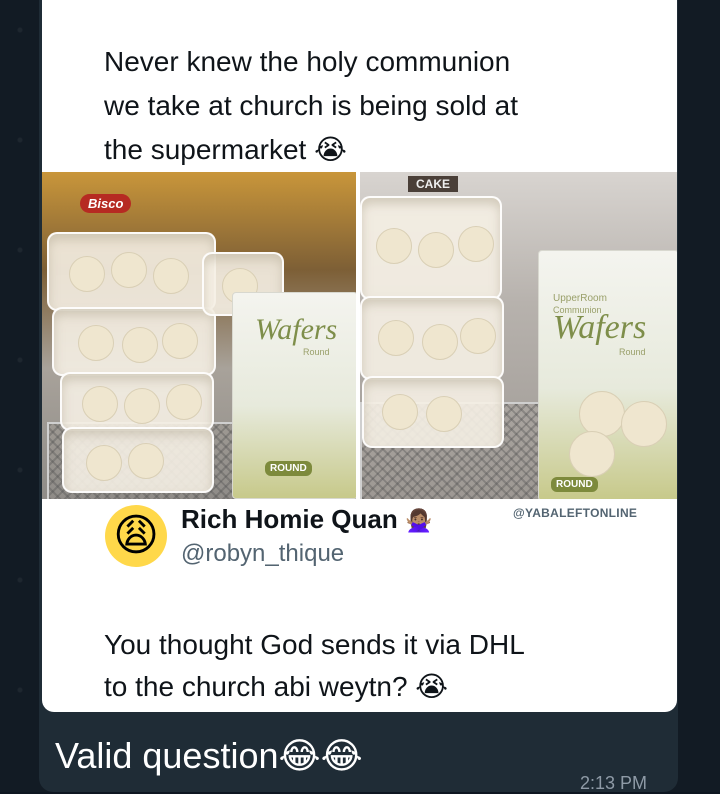  I want to click on tweet-text-line-2: we take at church is being sold at, so click(311, 105).